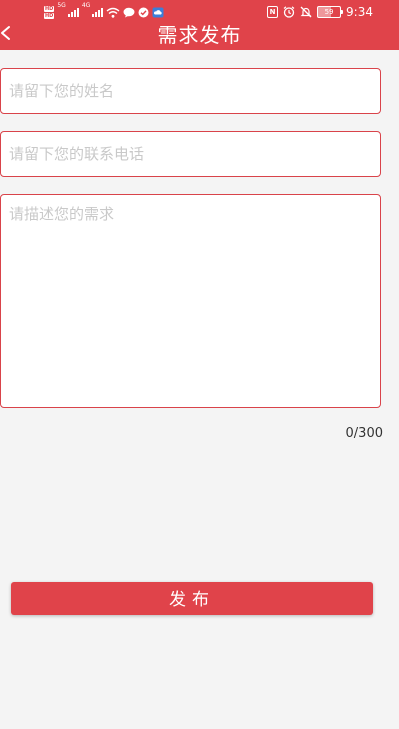 This screenshot has height=729, width=399. I want to click on status-bar: HD HD 5G 4G N 59 9:34, so click(199, 12).